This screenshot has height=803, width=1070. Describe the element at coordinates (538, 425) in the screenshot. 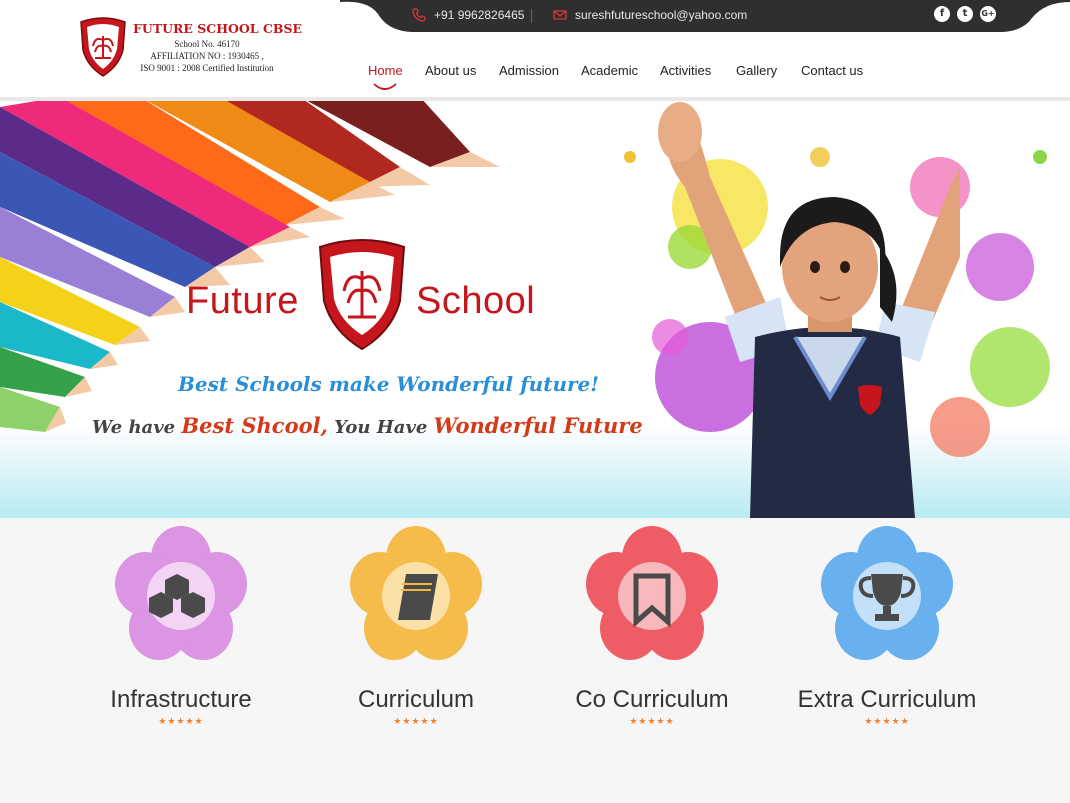

I see `motto-part-4: Wonderful Future` at that location.